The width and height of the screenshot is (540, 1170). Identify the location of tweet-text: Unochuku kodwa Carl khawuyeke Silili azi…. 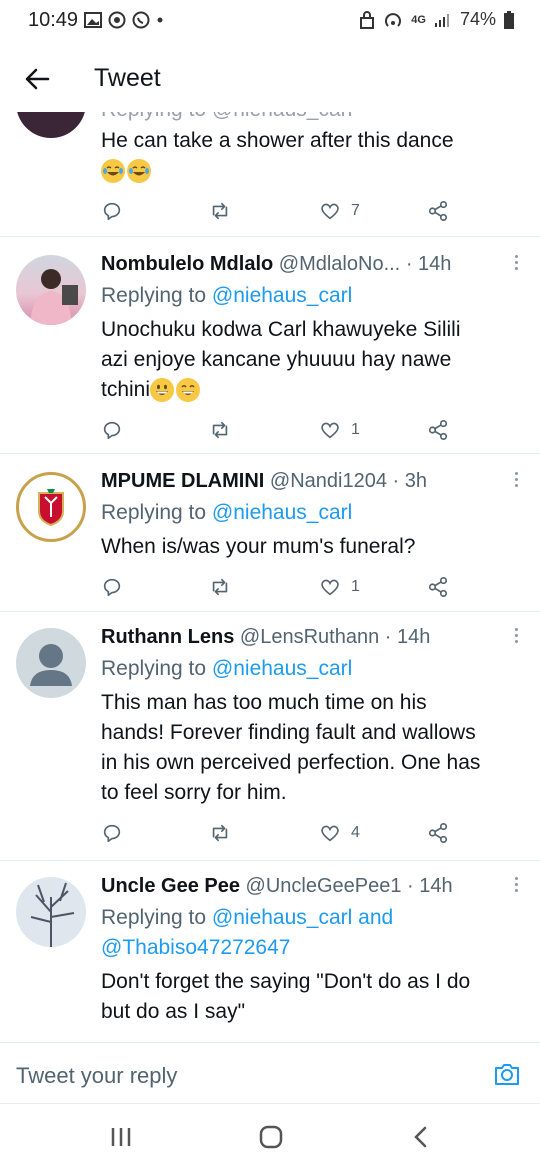
(311, 360).